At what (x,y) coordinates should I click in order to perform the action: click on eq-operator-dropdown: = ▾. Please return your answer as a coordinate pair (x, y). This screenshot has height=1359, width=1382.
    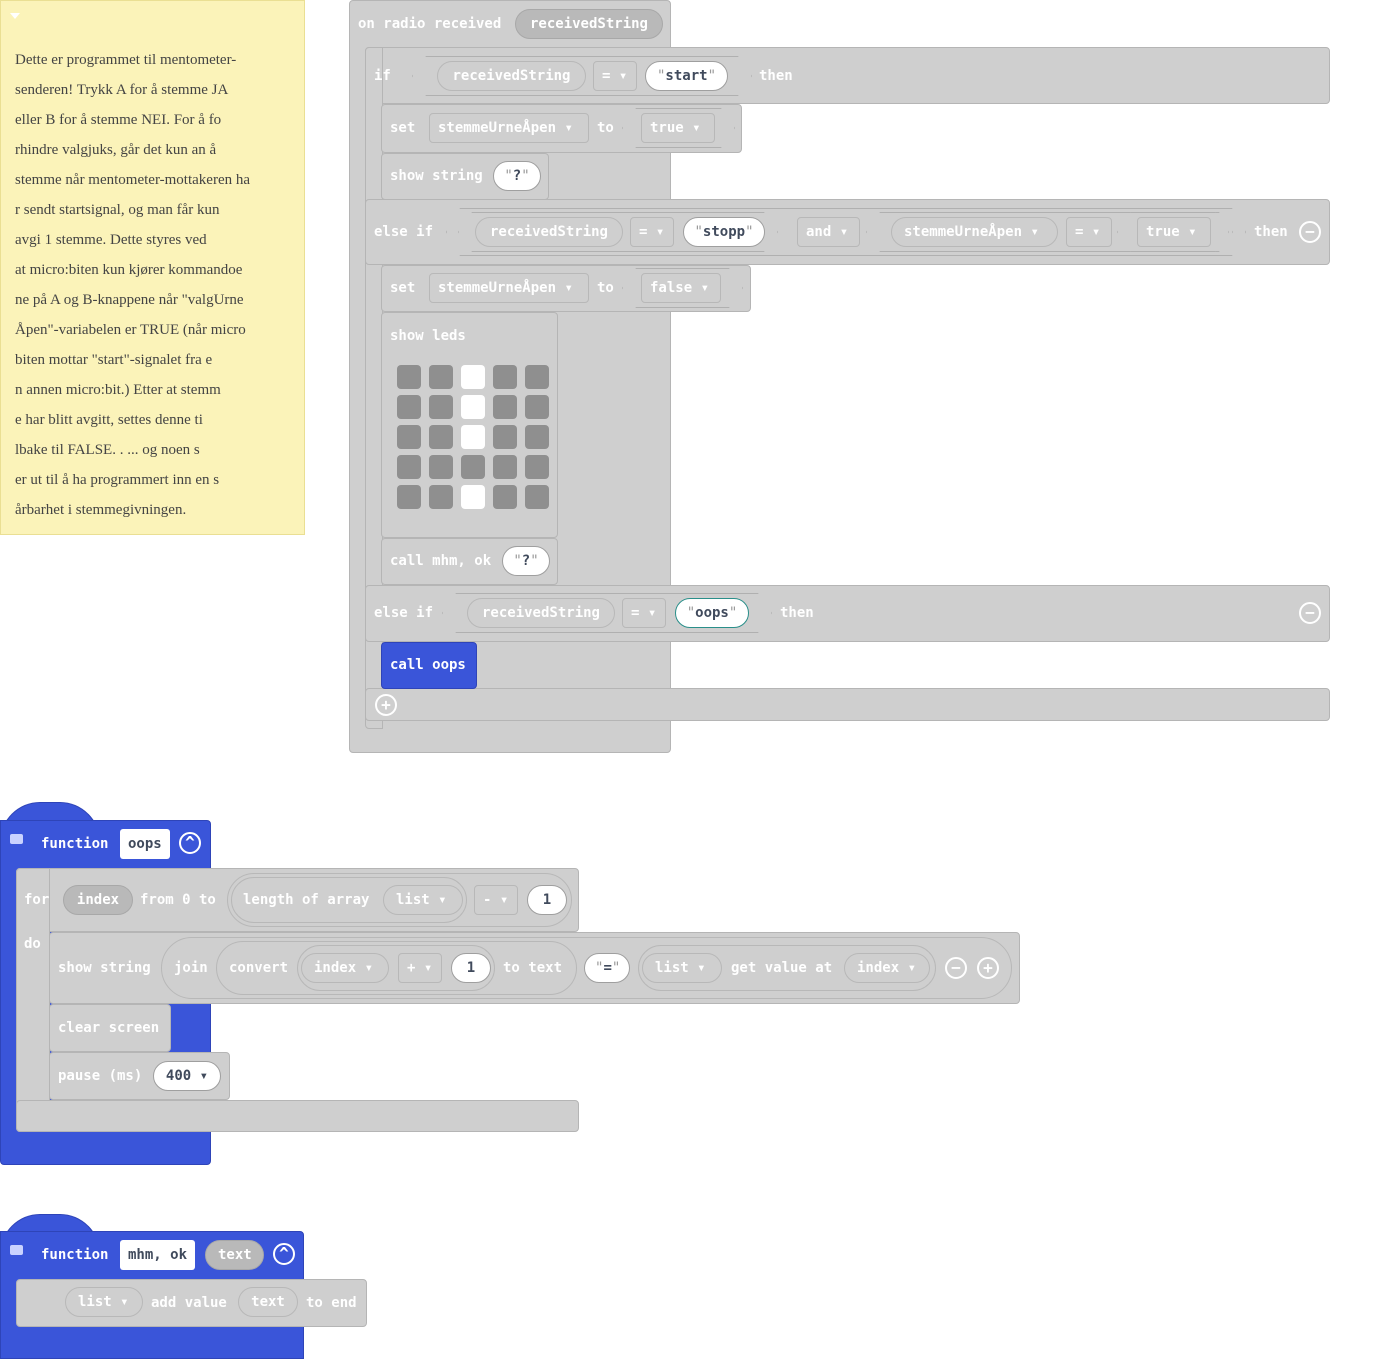
    Looking at the image, I should click on (615, 76).